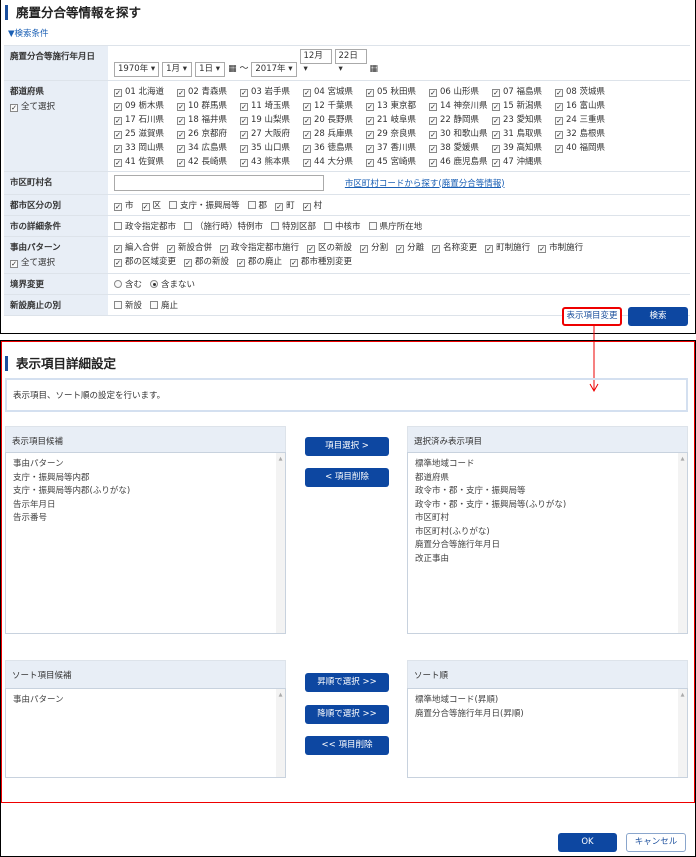  Describe the element at coordinates (560, 248) in the screenshot. I see `reason-option: 市制施行` at that location.